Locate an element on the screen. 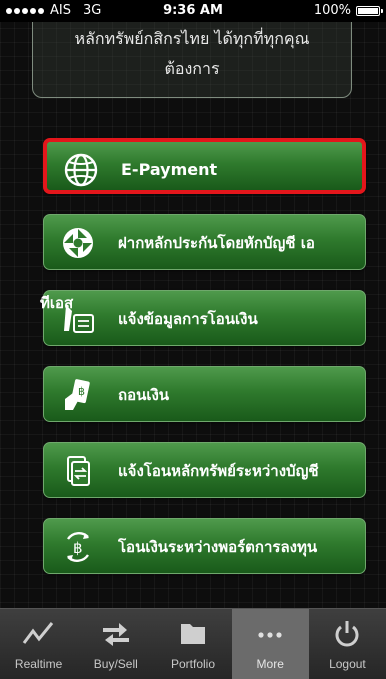 The width and height of the screenshot is (386, 679). document-transfer-icon is located at coordinates (78, 471).